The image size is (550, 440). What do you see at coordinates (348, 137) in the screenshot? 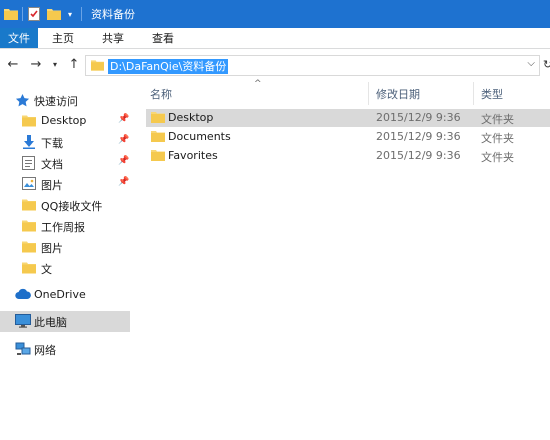
I see `file-row-documents: Documents 2015/12/9 9:36 文件夹` at bounding box center [348, 137].